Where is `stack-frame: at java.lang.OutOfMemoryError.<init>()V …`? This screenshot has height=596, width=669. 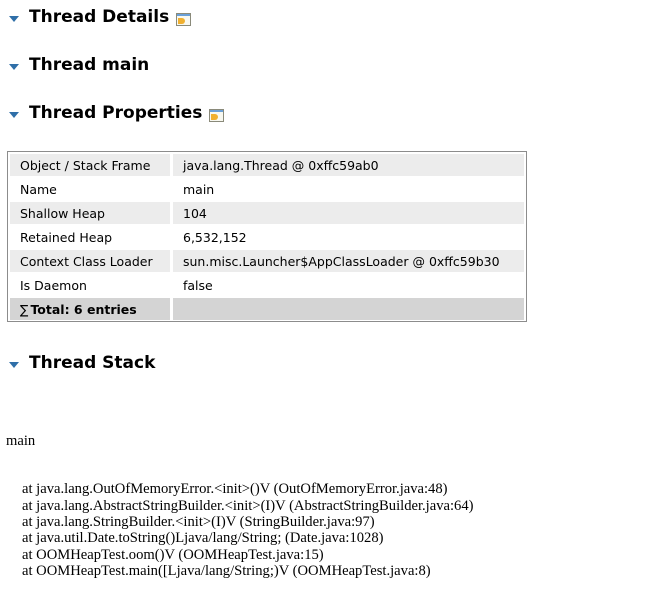
stack-frame: at java.lang.OutOfMemoryError.<init>()V … is located at coordinates (235, 489).